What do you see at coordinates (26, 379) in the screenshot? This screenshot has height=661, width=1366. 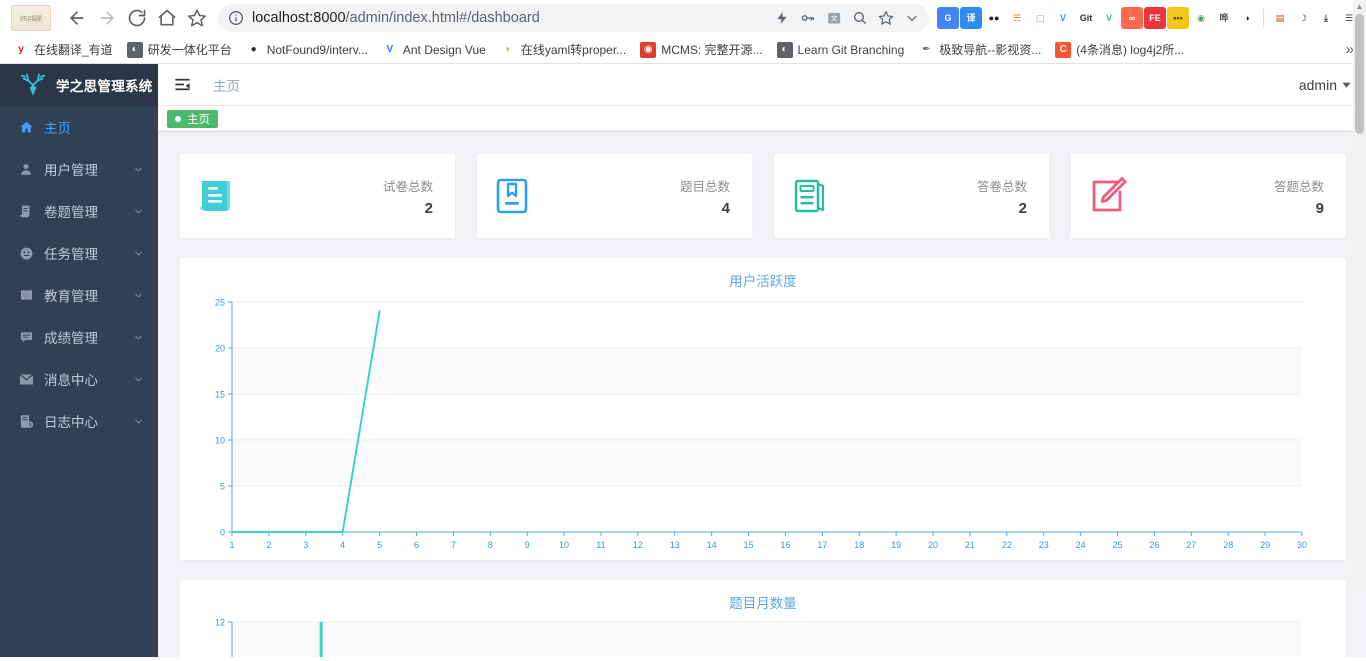 I see `envelope-icon` at bounding box center [26, 379].